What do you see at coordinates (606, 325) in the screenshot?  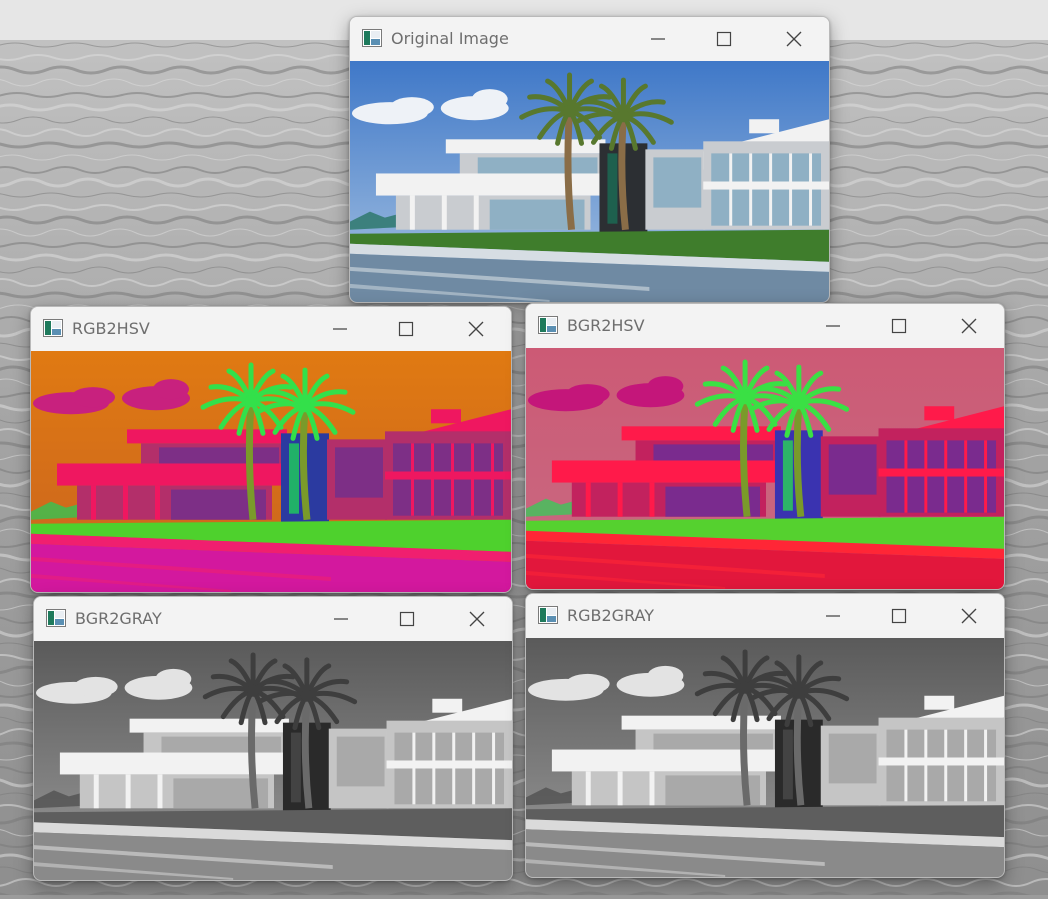 I see `window-title: BGR2HSV` at bounding box center [606, 325].